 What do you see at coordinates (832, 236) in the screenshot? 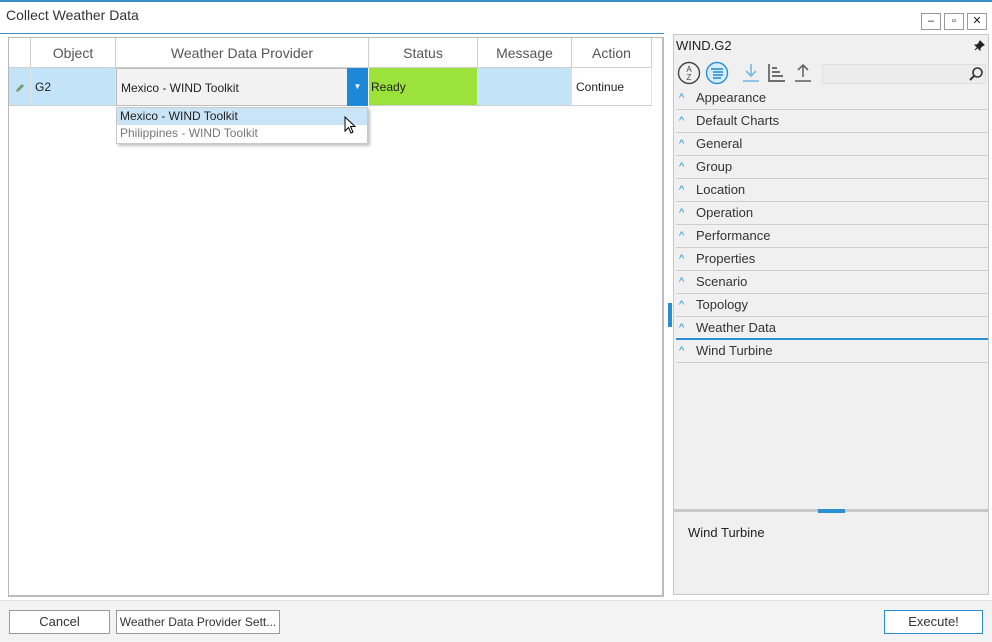
I see `category-performance: ^ Performance` at bounding box center [832, 236].